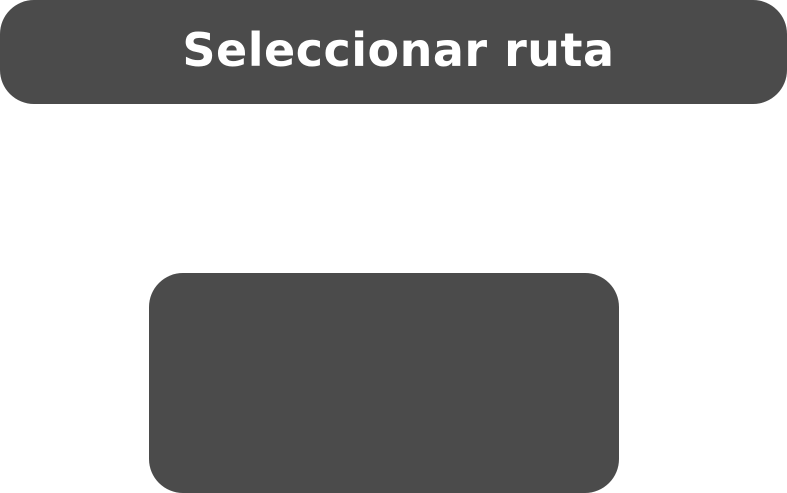  What do you see at coordinates (398, 50) in the screenshot?
I see `page-title: Seleccionar ruta` at bounding box center [398, 50].